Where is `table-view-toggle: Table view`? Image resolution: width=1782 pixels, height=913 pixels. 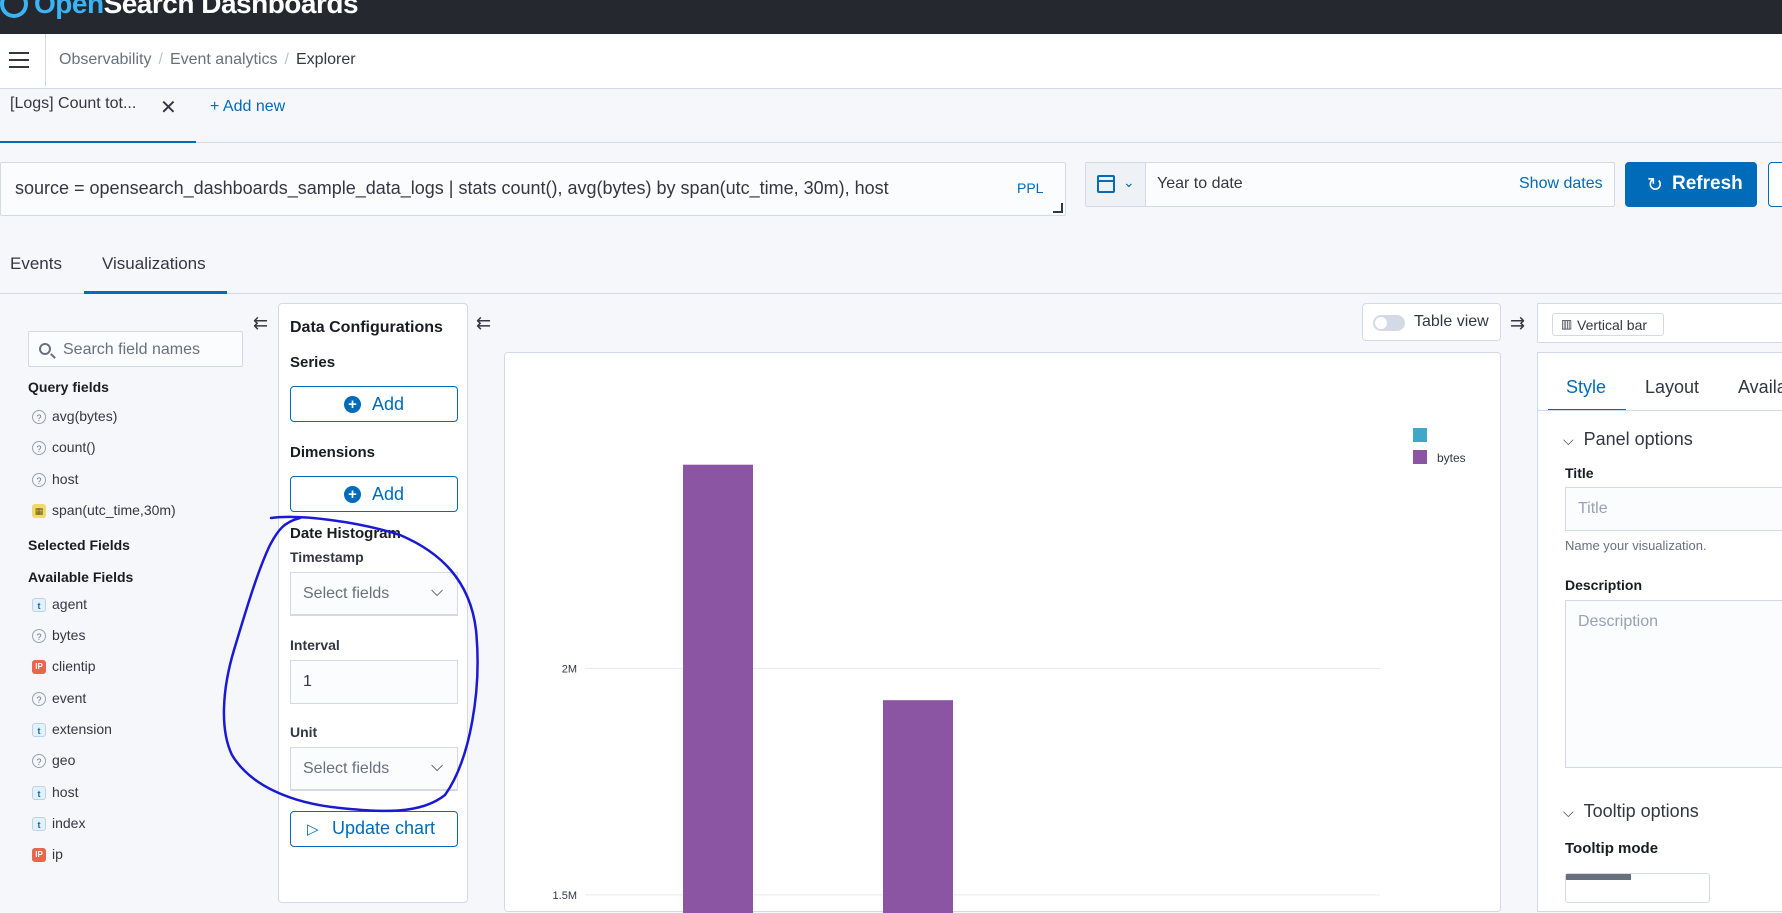
table-view-toggle: Table view is located at coordinates (1431, 322).